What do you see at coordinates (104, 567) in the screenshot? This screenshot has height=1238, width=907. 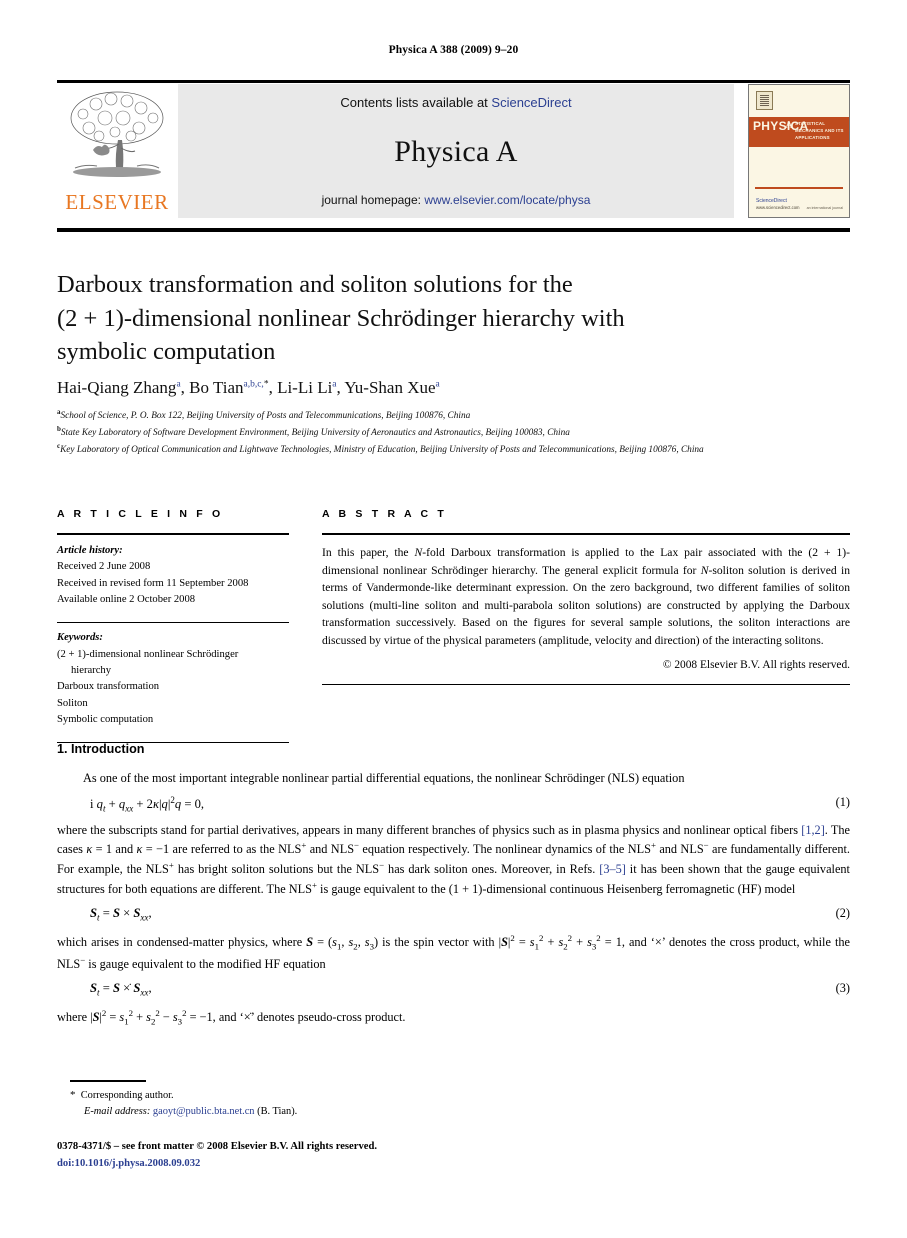 I see `history-item: Received 2 June 2008` at bounding box center [104, 567].